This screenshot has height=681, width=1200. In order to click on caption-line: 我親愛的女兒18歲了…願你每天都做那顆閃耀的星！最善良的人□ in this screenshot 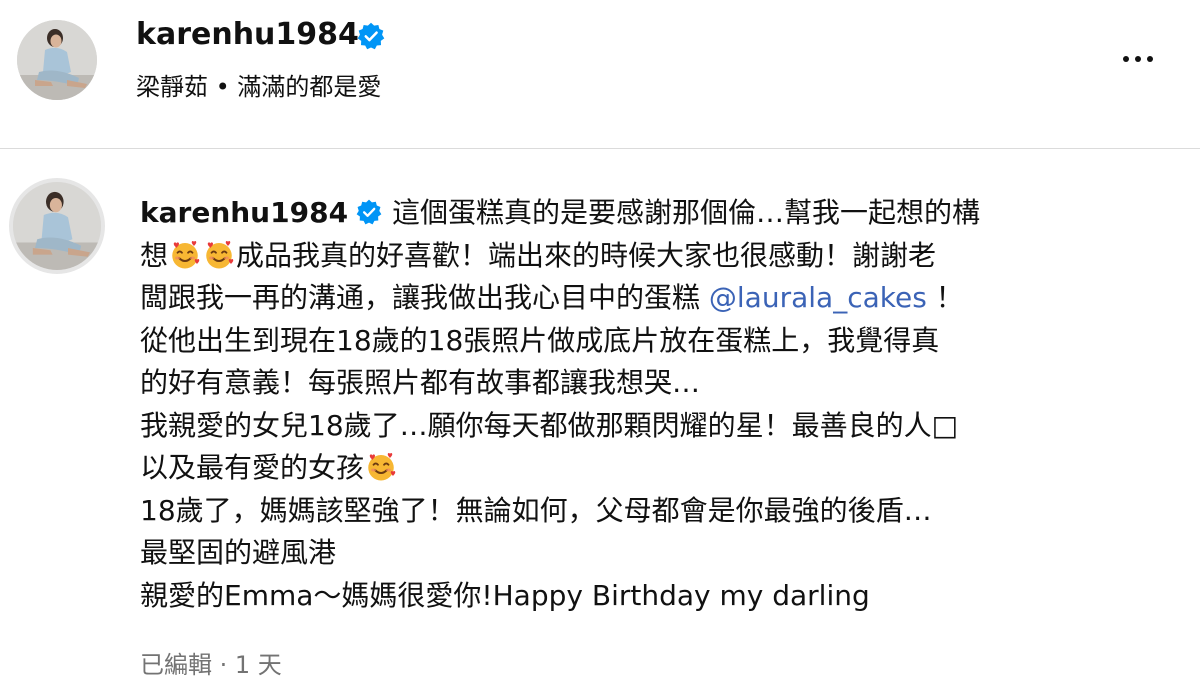, I will do `click(640, 426)`.